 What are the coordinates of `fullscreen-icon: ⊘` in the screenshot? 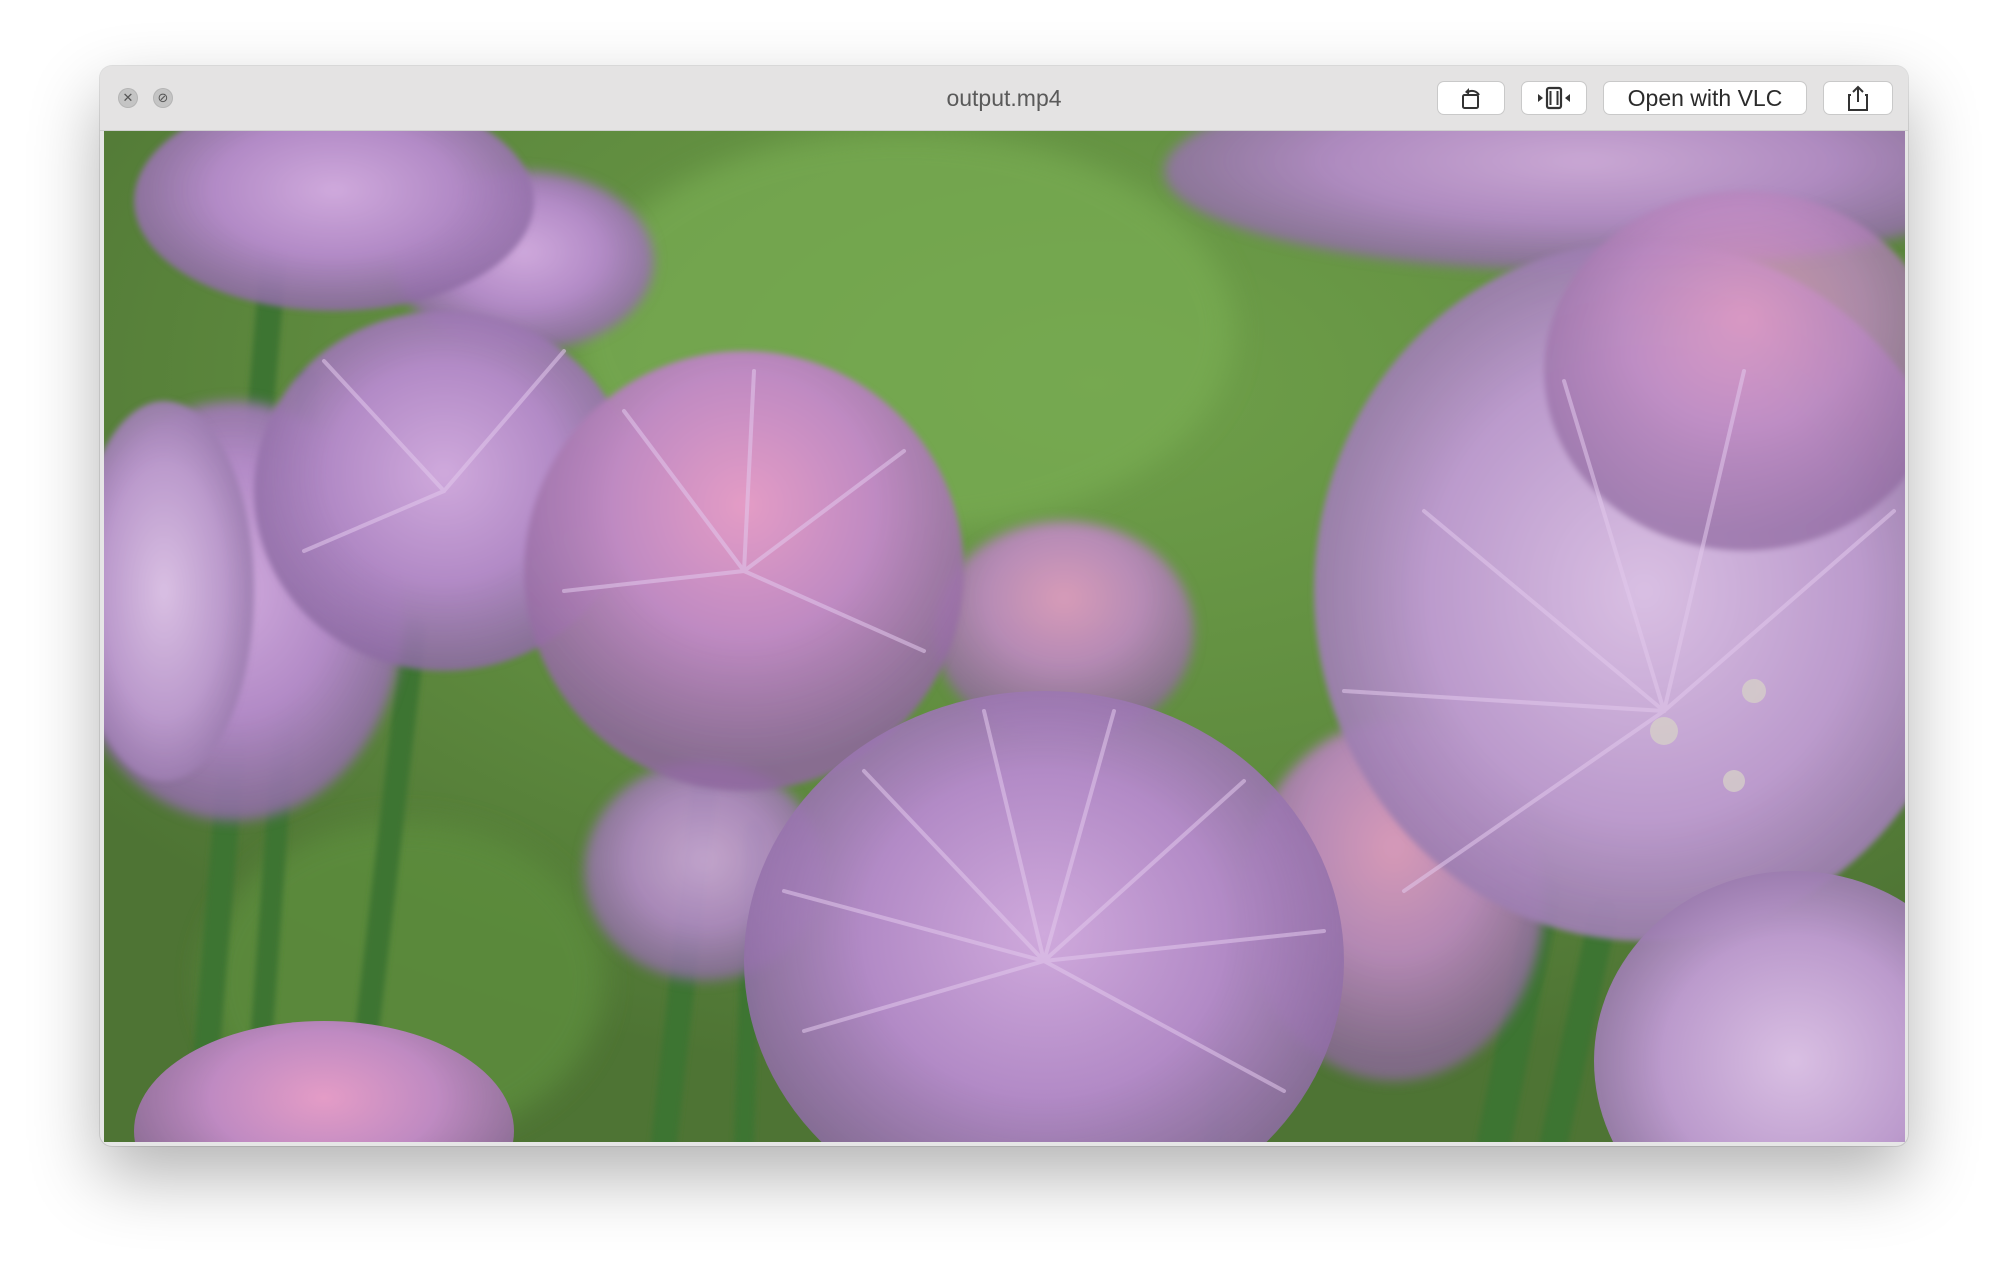 It's located at (163, 98).